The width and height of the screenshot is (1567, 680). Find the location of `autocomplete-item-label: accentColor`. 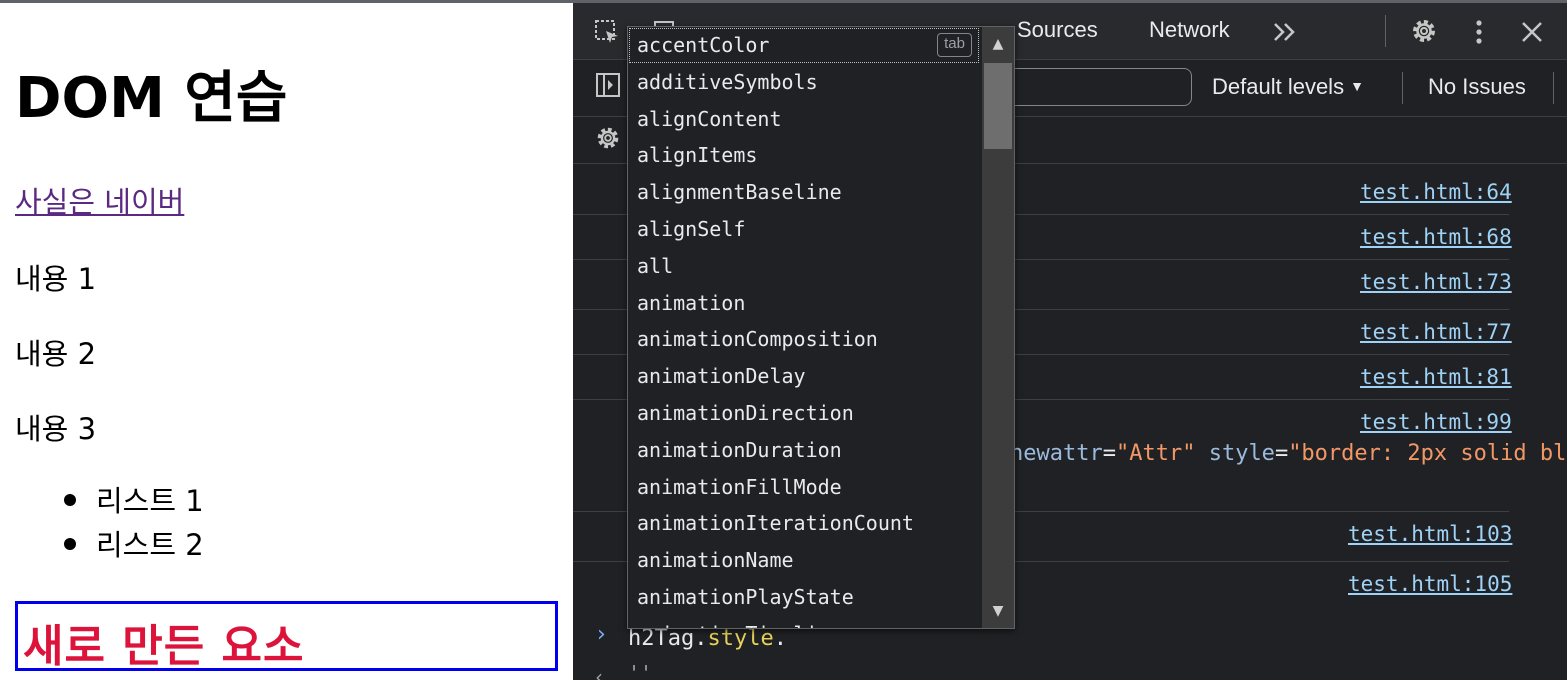

autocomplete-item-label: accentColor is located at coordinates (703, 45).